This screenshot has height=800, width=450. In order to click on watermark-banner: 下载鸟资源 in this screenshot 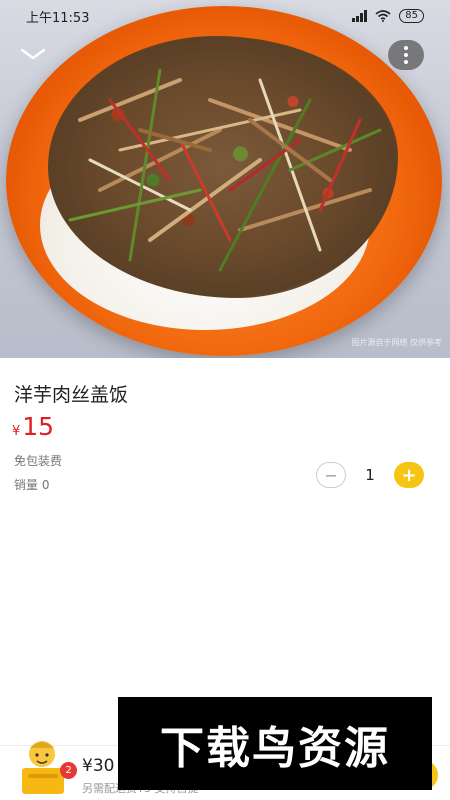, I will do `click(275, 743)`.